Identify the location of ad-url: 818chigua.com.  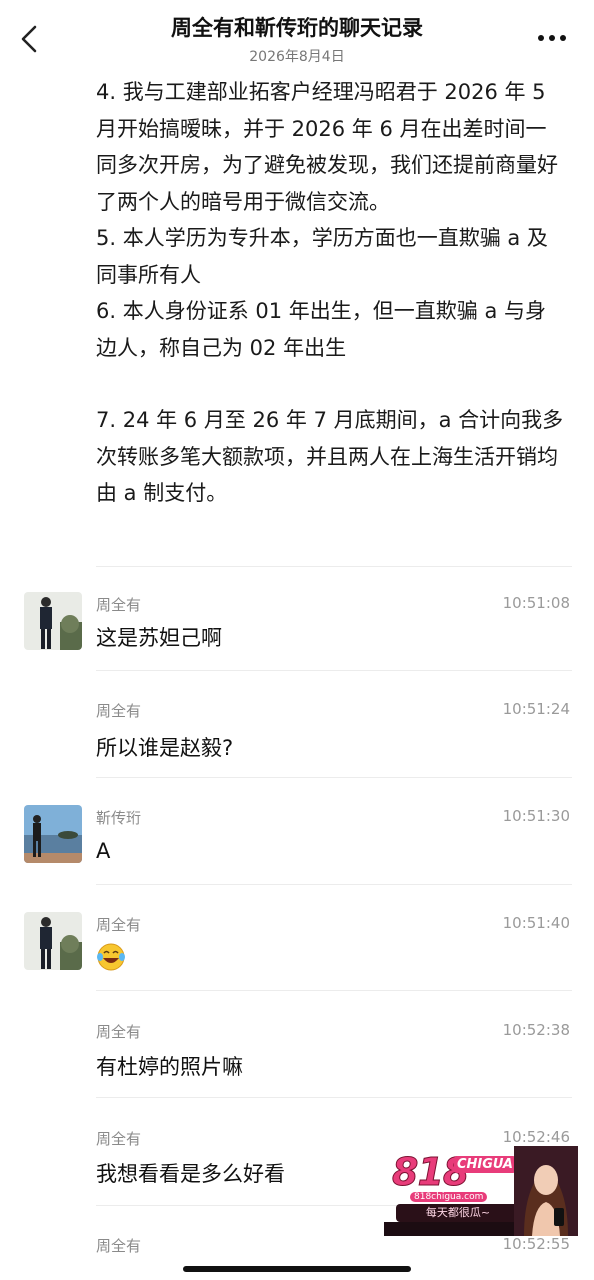
(449, 1197).